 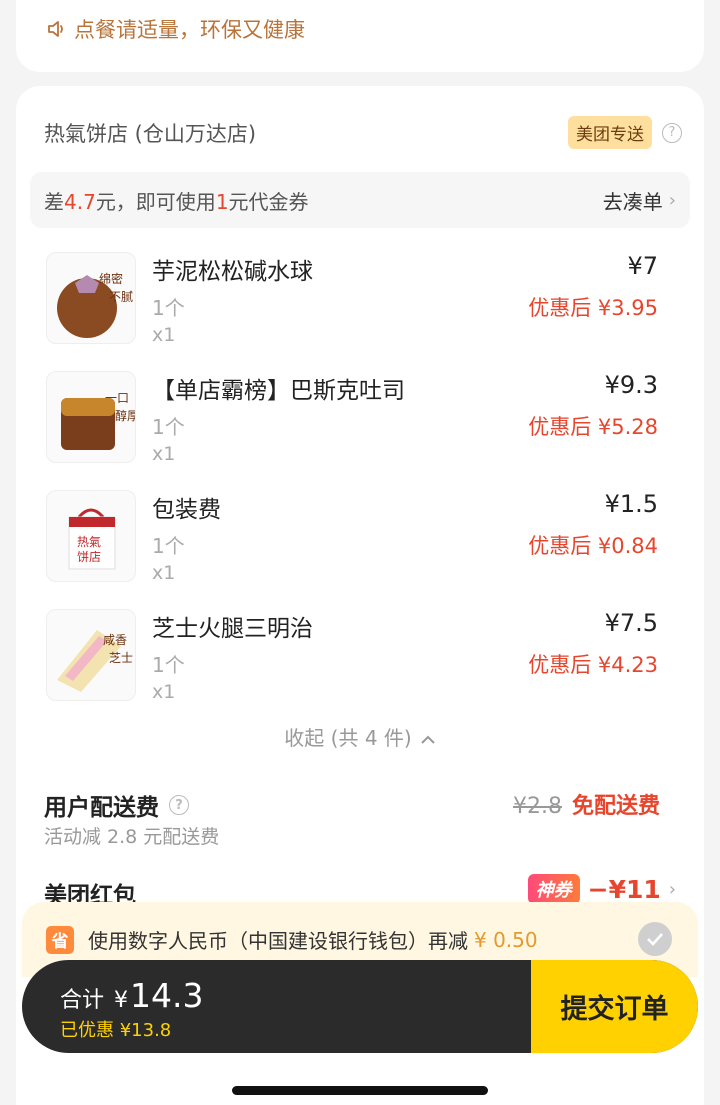 What do you see at coordinates (593, 546) in the screenshot?
I see `item-discount-price: 优惠后 ¥0.84` at bounding box center [593, 546].